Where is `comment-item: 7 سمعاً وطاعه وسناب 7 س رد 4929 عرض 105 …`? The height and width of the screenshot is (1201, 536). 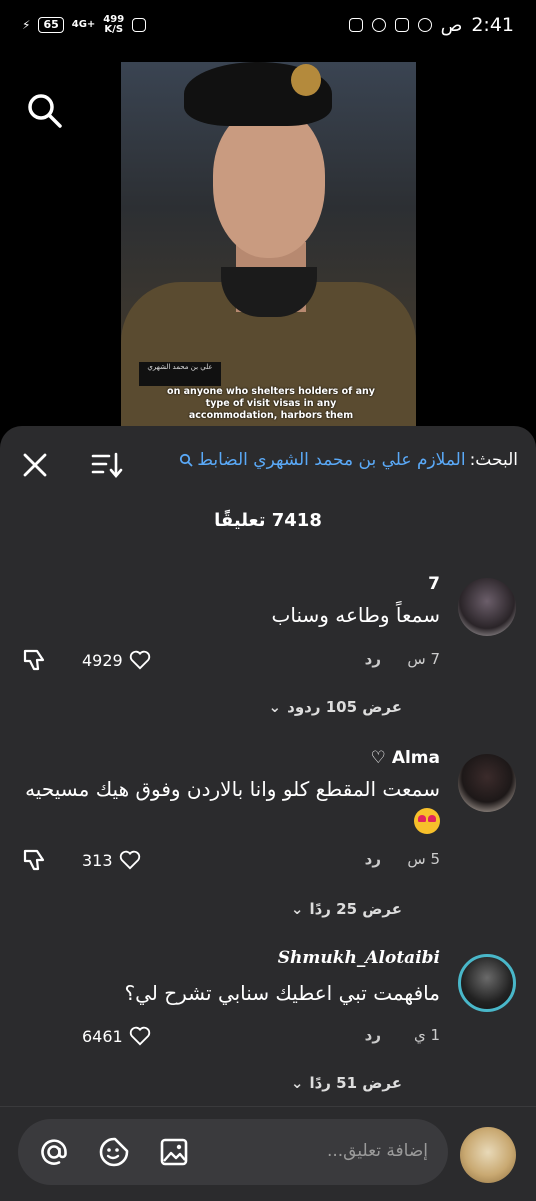
comment-item: 7 سمعاً وطاعه وسناب 7 س رد 4929 عرض 105 … is located at coordinates (268, 654).